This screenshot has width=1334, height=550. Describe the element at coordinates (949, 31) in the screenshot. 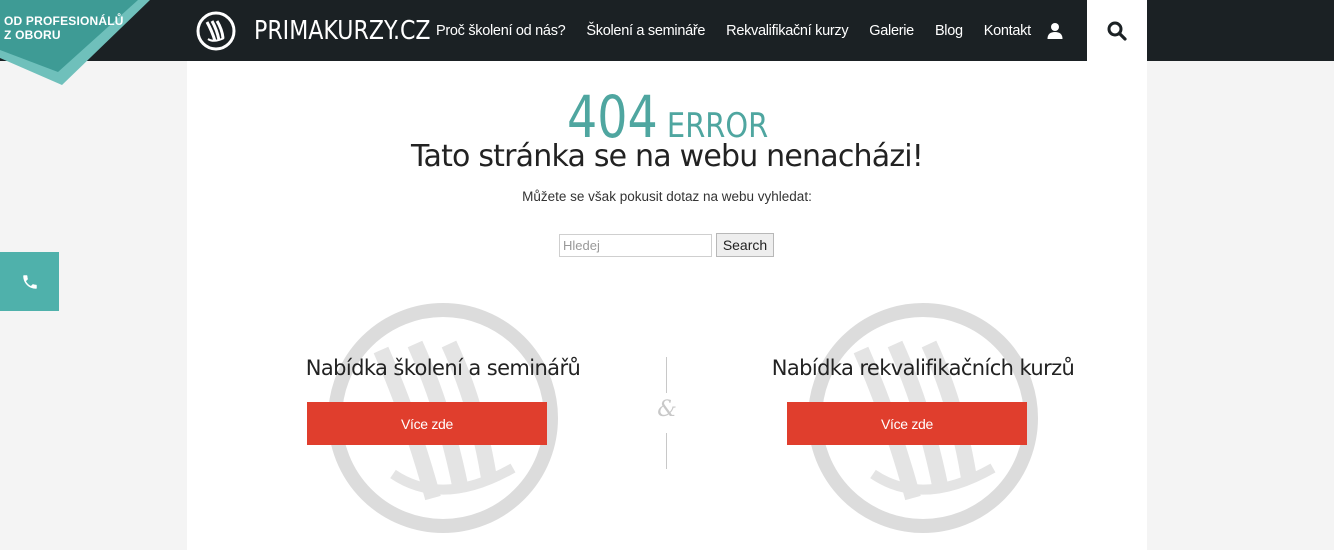

I see `menu-item-blog: Blog` at that location.